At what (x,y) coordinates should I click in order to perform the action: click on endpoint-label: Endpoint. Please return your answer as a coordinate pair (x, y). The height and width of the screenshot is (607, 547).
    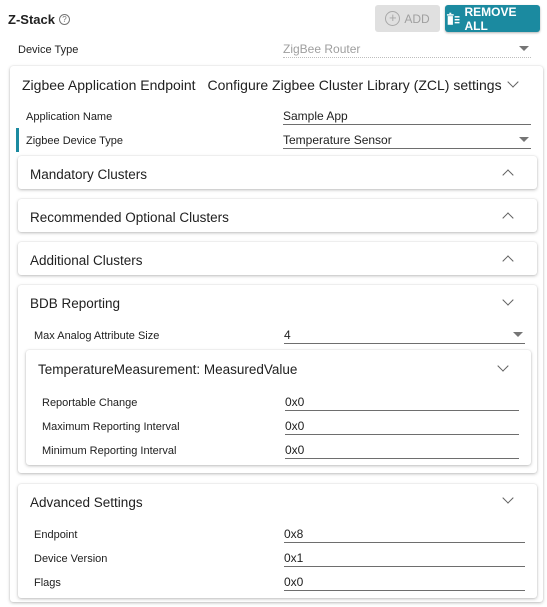
    Looking at the image, I should click on (56, 535).